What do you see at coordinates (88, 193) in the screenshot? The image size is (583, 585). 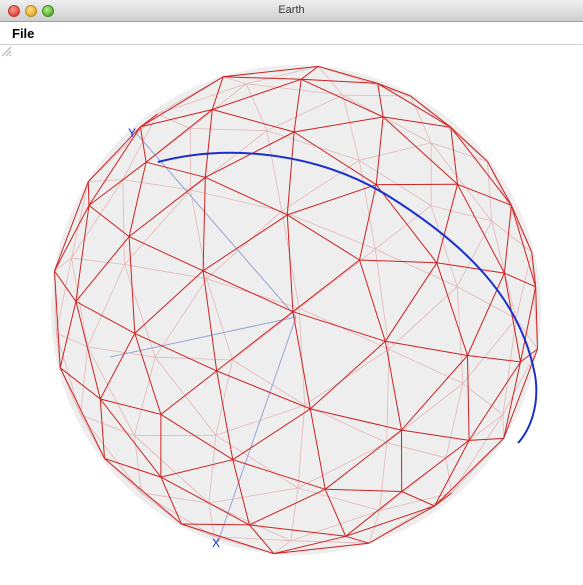 I see `mesh-edge-front` at bounding box center [88, 193].